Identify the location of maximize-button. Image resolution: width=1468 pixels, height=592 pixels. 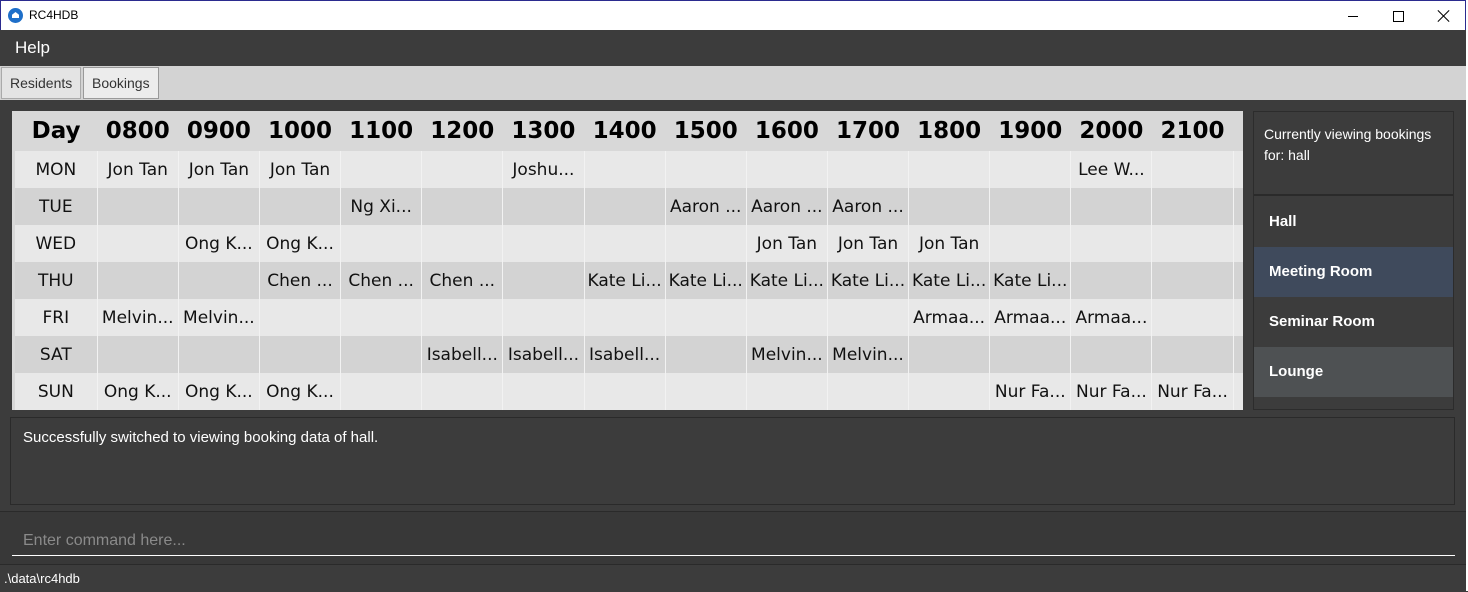
(1398, 16).